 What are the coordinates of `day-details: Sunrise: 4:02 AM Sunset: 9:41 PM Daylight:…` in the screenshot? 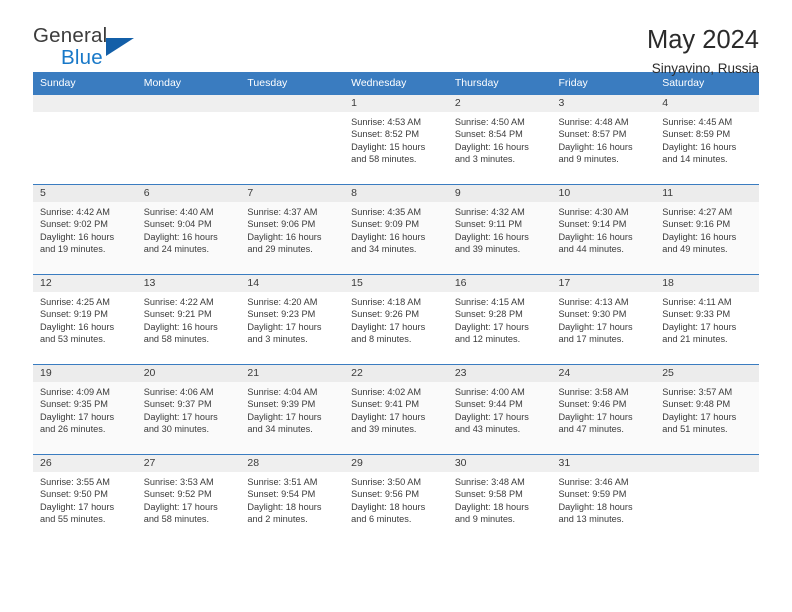 It's located at (396, 409).